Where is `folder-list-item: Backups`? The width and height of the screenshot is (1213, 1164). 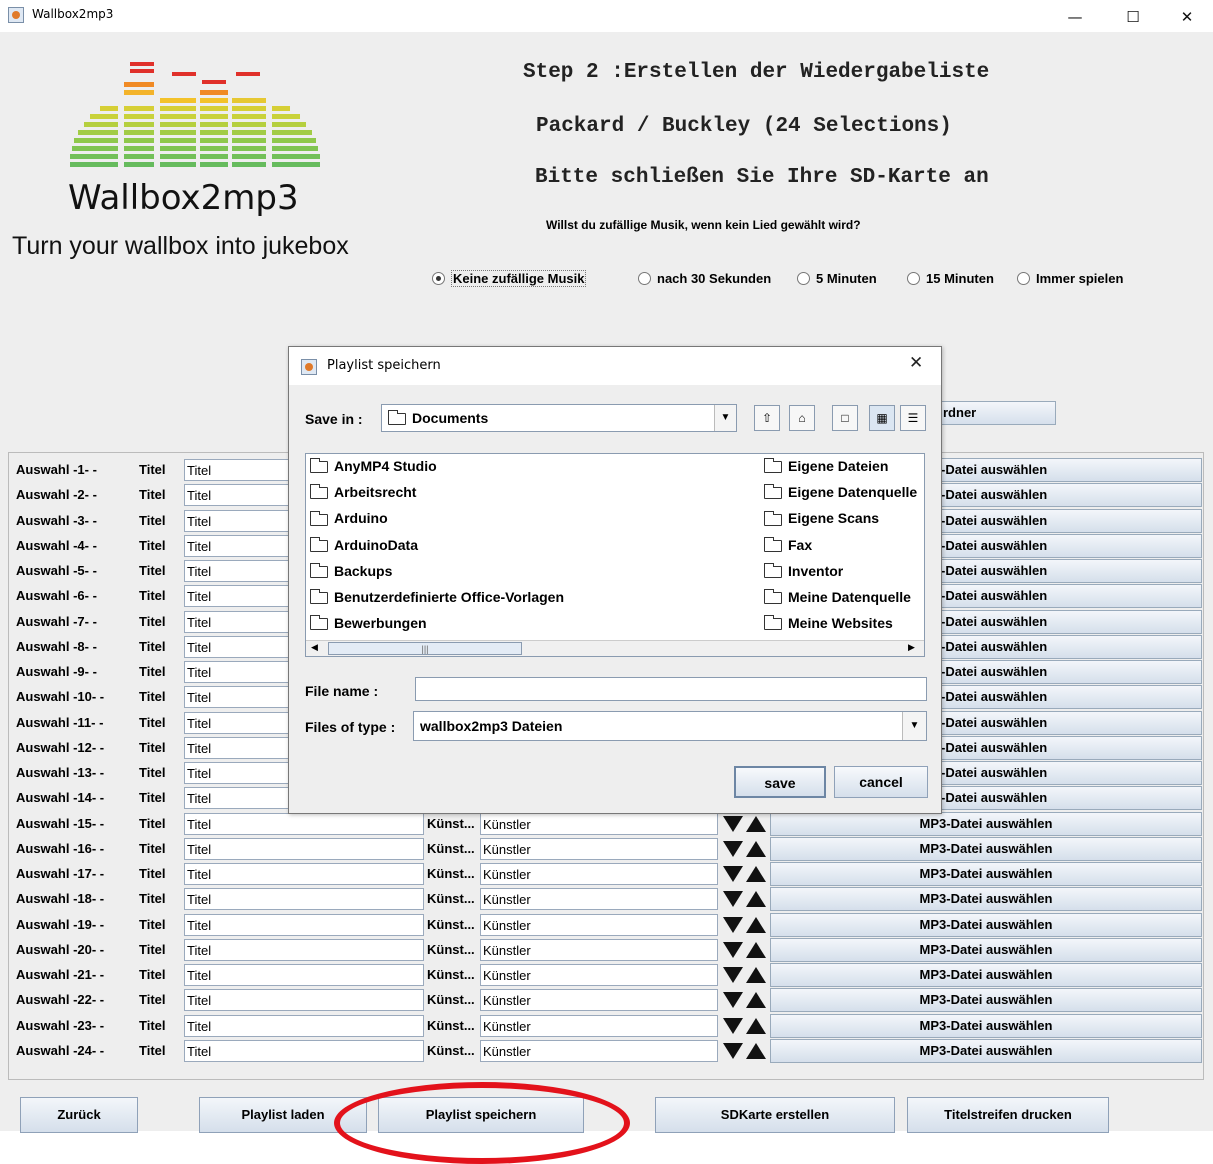
folder-list-item: Backups is located at coordinates (351, 571).